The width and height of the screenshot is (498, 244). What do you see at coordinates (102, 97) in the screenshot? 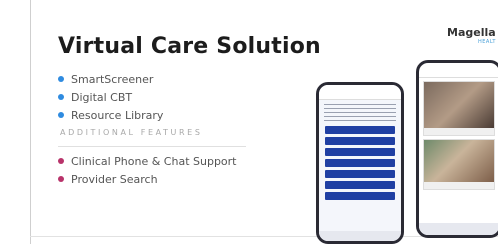
I see `feature-label: Digital CBT` at bounding box center [102, 97].